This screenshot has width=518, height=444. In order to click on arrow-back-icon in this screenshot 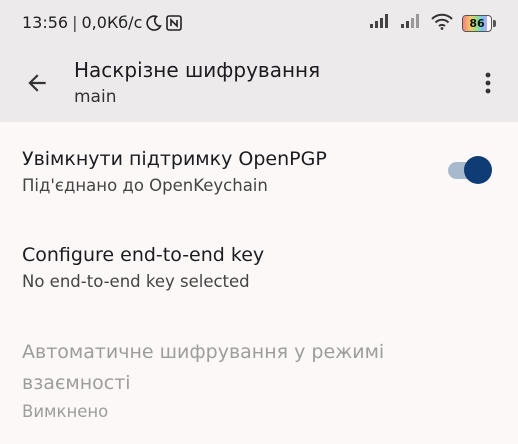, I will do `click(37, 83)`.